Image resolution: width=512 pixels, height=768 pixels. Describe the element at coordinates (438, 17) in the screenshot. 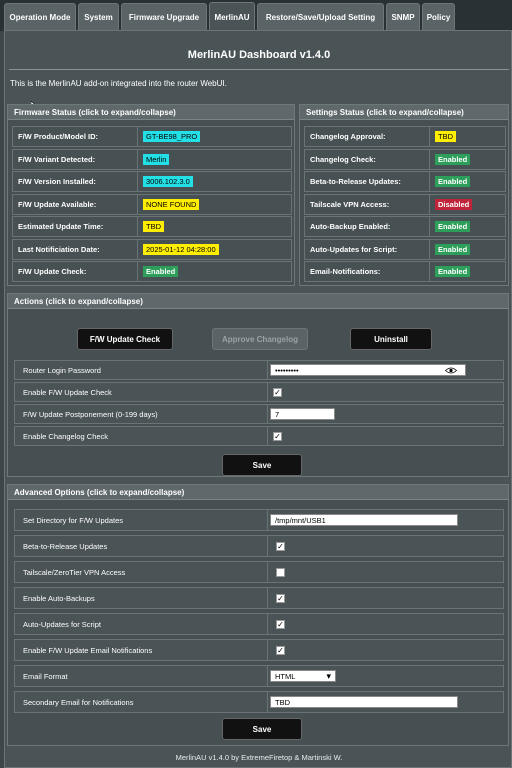

I see `tab-policy: Policy` at that location.